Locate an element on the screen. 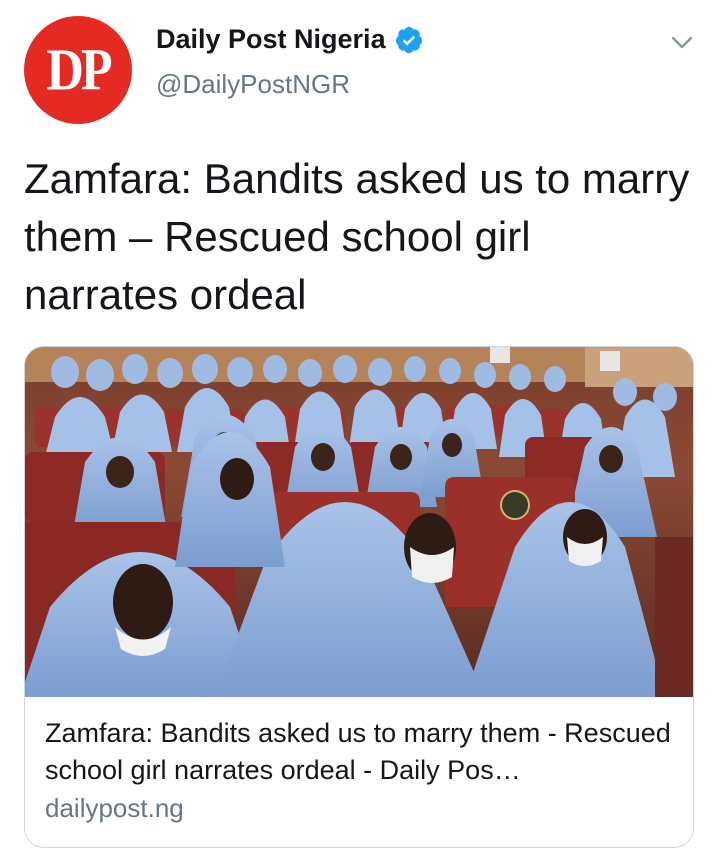 The image size is (720, 851). author-handle: @DailyPostNGR is located at coordinates (290, 84).